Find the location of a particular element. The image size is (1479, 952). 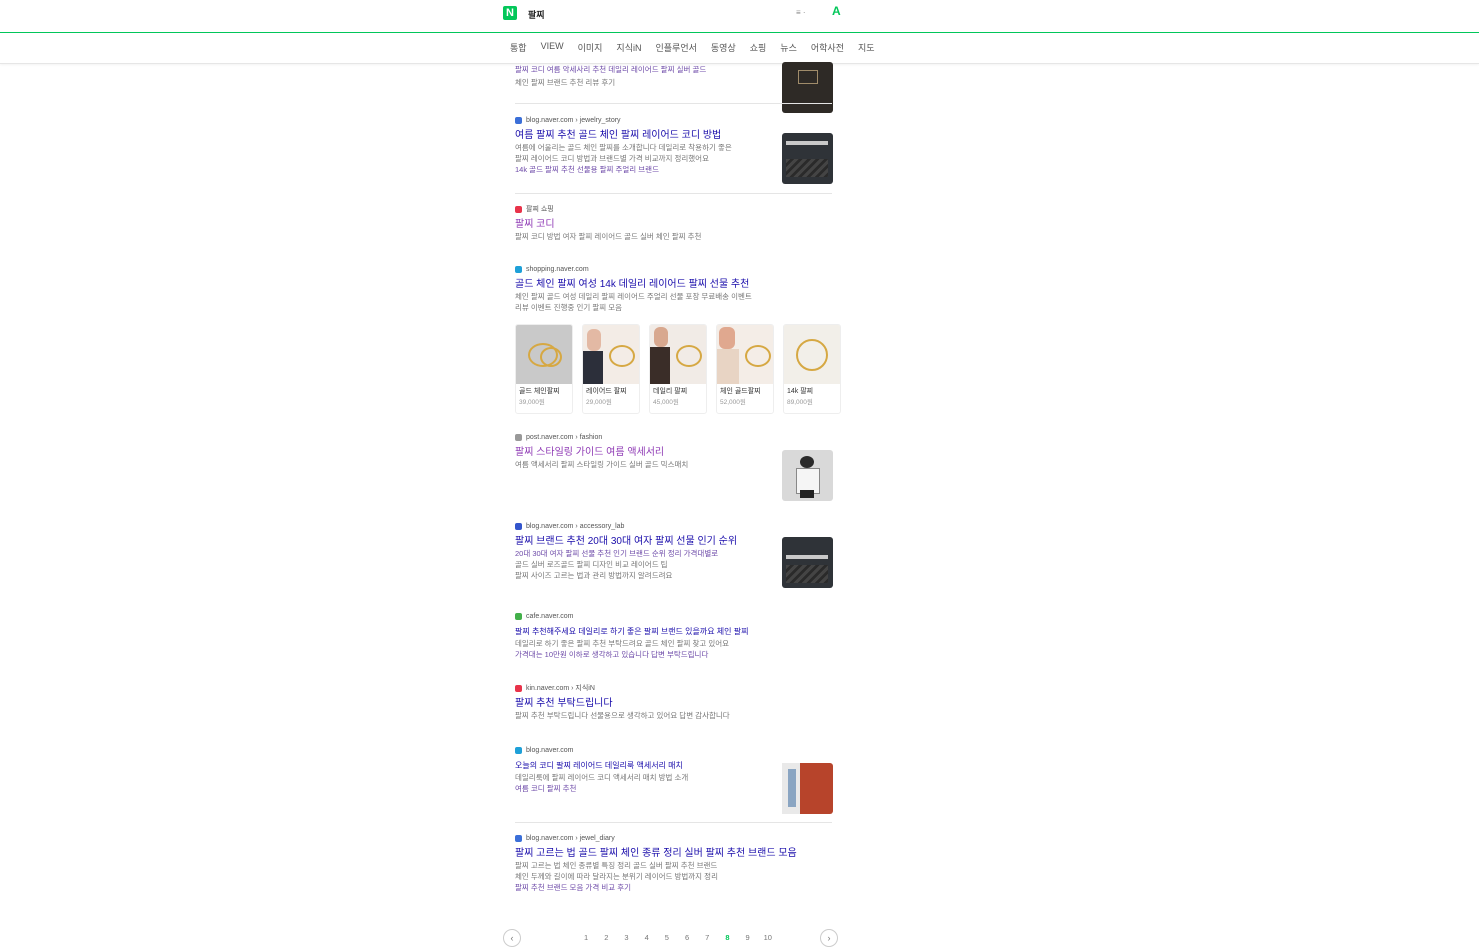

product-card: 데일리 팔찌 45,000원 is located at coordinates (678, 369).